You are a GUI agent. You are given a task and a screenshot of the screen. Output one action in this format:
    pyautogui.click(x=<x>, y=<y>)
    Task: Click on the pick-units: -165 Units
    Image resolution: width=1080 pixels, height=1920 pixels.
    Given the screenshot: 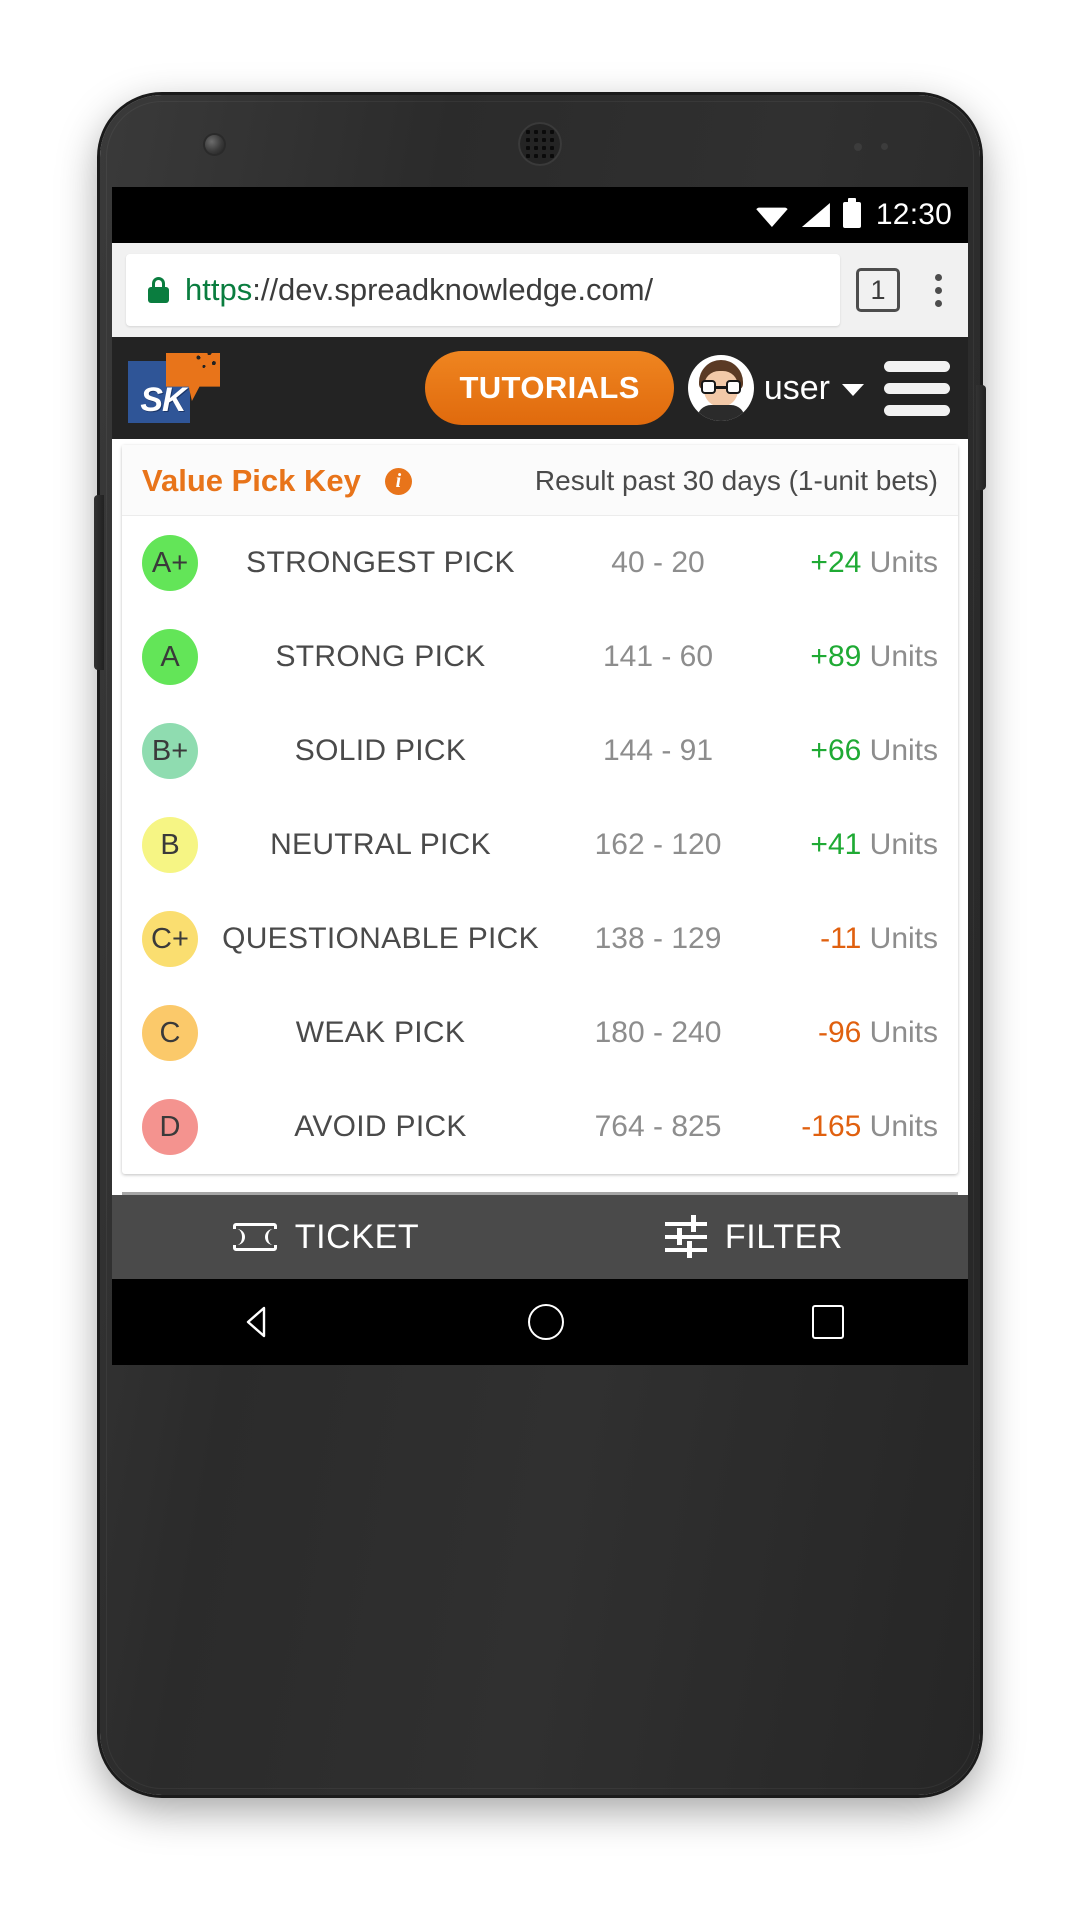 What is the action you would take?
    pyautogui.click(x=869, y=1126)
    